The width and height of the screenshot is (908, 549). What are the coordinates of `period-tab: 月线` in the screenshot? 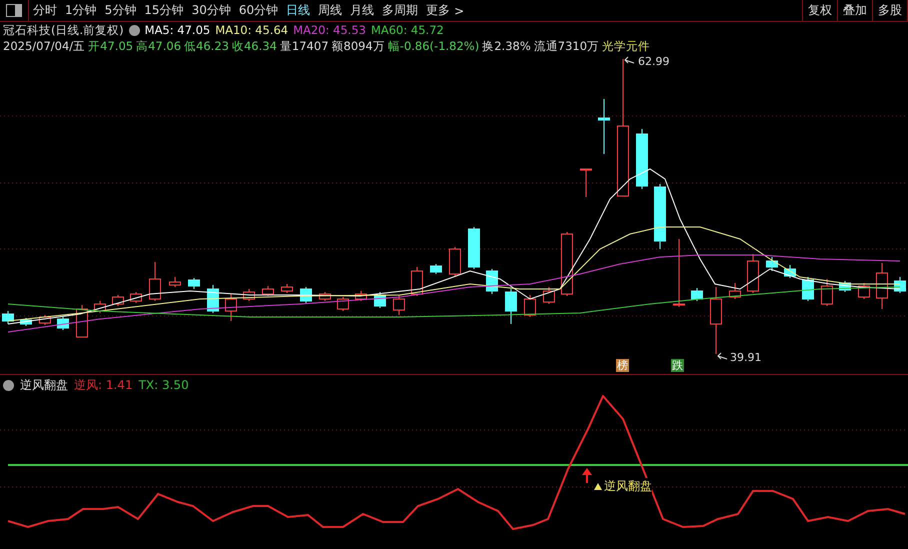 It's located at (362, 10).